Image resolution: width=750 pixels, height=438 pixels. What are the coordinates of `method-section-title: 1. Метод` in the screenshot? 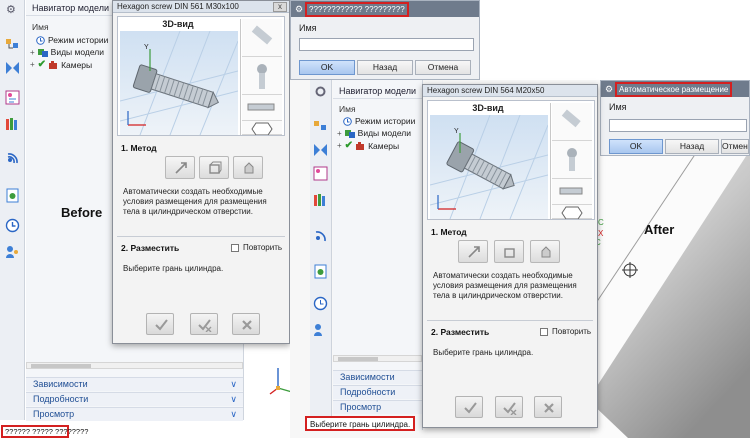 It's located at (139, 148).